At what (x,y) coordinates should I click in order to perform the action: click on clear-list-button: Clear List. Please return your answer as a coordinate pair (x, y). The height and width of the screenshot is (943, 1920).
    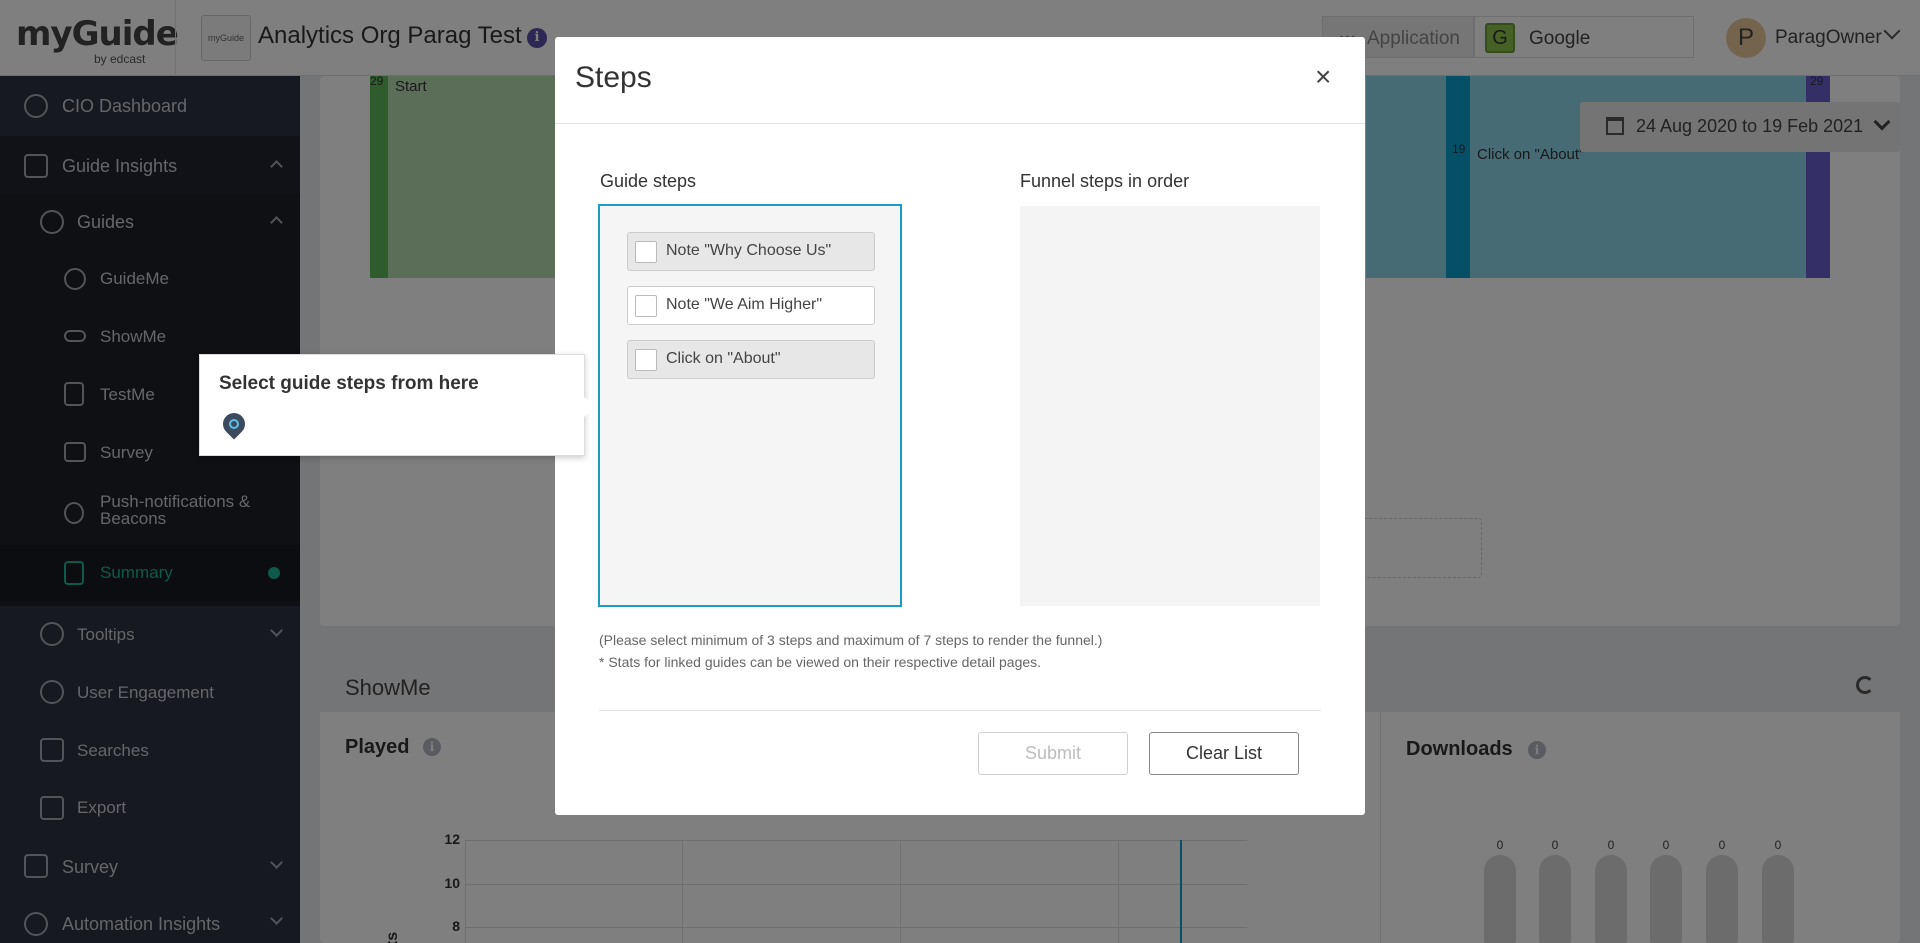
    Looking at the image, I should click on (1224, 753).